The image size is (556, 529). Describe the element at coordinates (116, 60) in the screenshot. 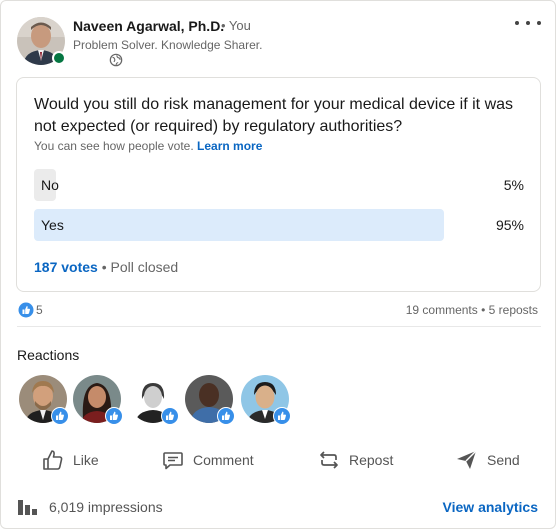

I see `globe-icon` at that location.